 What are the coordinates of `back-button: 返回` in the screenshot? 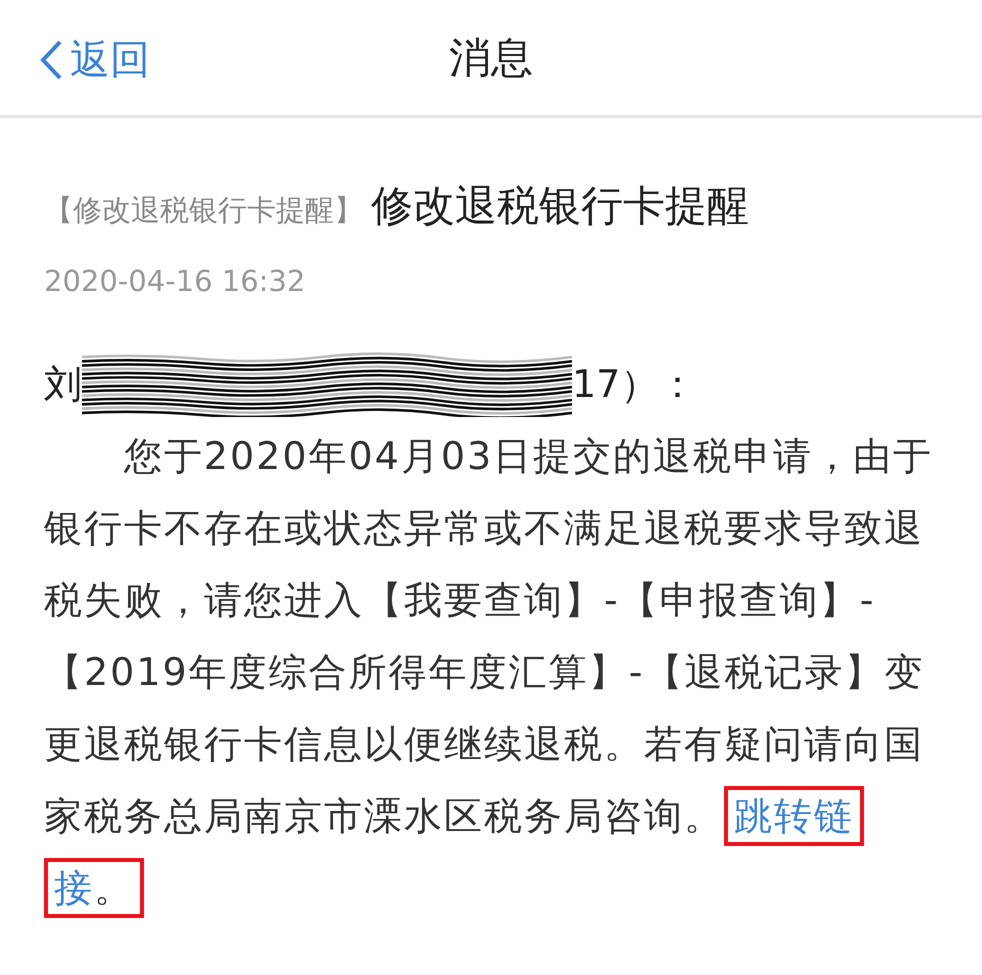 It's located at (94, 59).